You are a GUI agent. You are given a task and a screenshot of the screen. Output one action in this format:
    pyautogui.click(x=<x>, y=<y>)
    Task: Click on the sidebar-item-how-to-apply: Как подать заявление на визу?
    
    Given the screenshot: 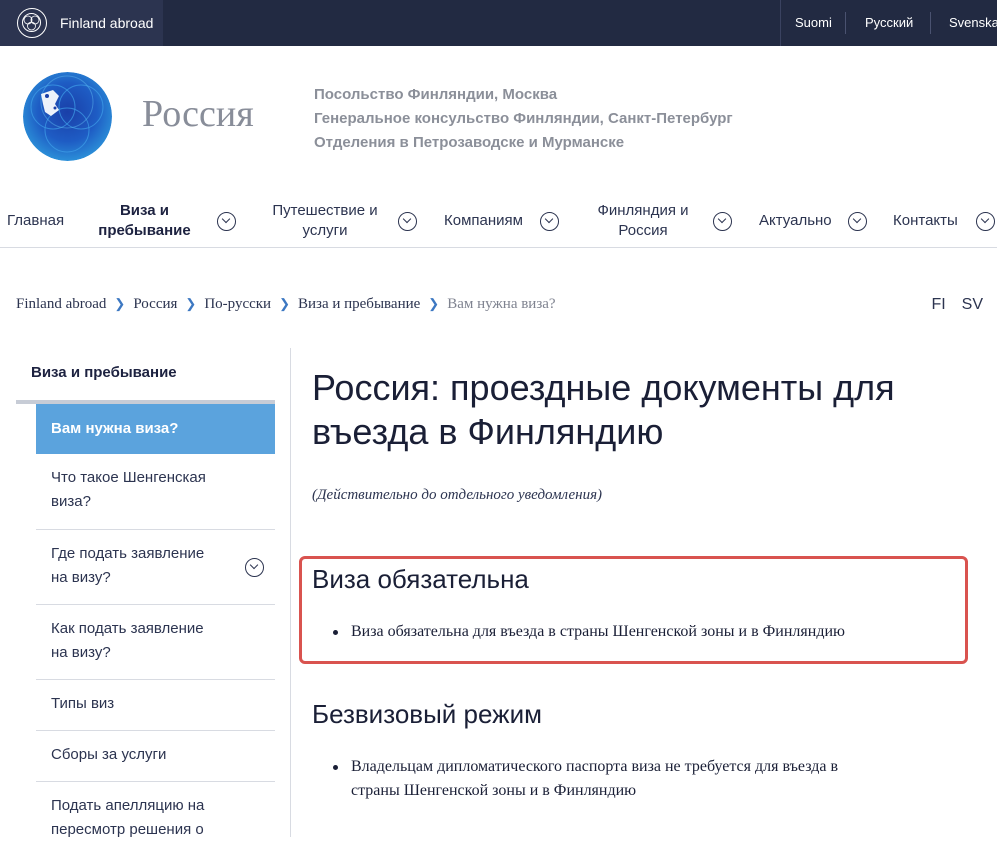 What is the action you would take?
    pyautogui.click(x=155, y=642)
    